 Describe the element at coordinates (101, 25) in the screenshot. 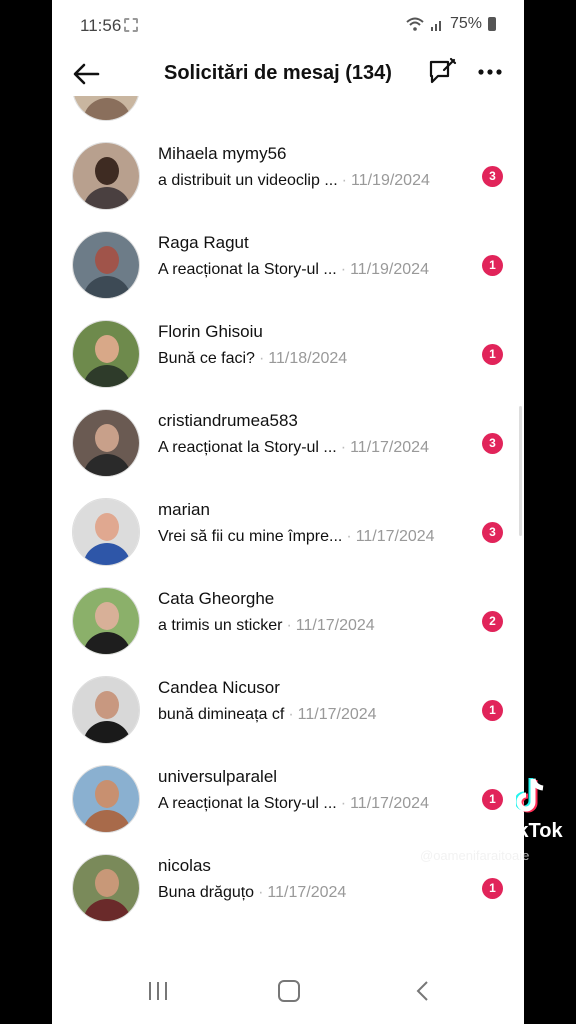

I see `clock: 11:56` at that location.